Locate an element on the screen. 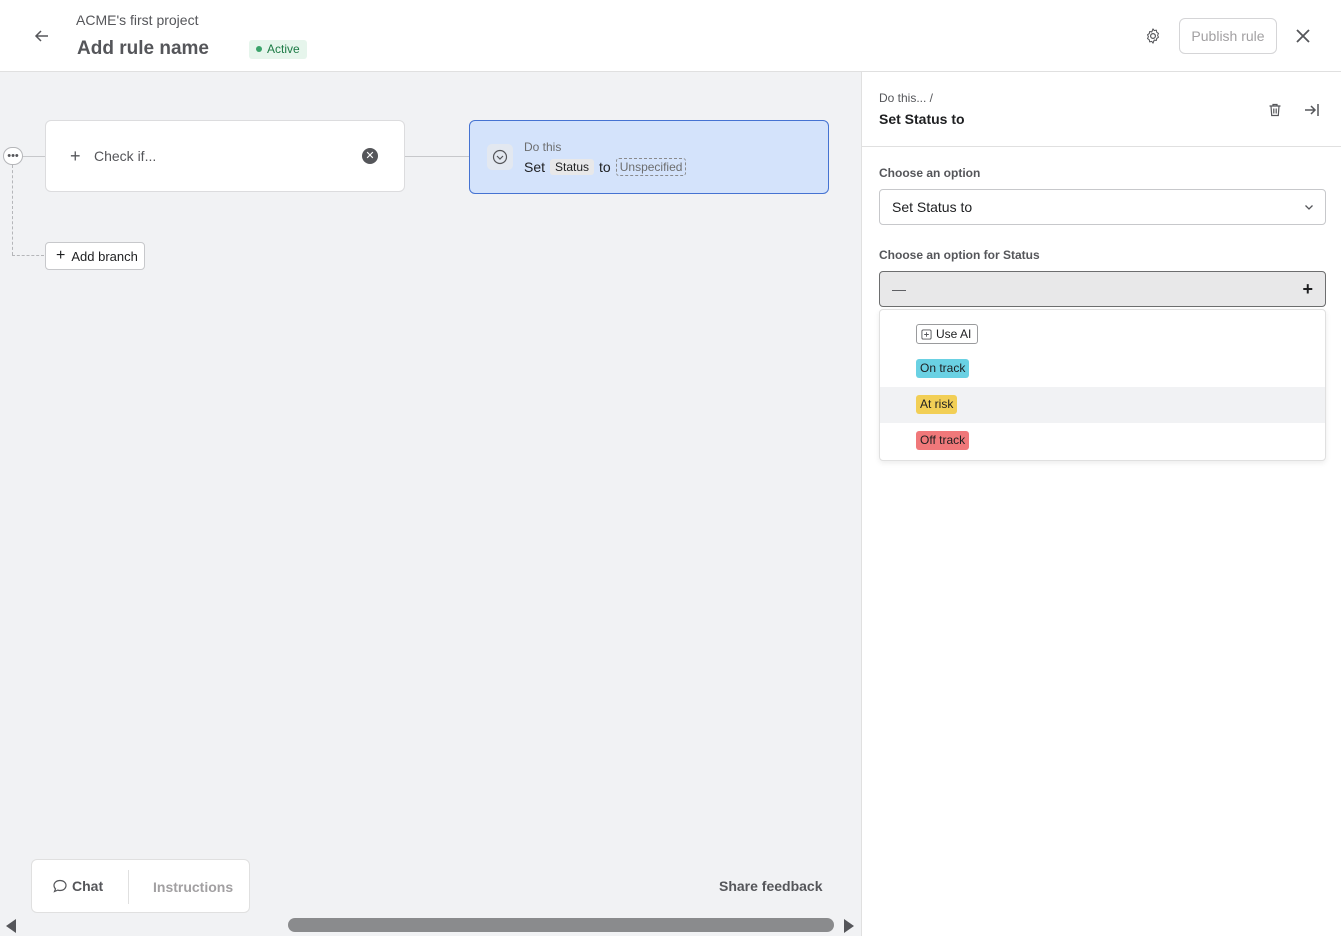 This screenshot has height=936, width=1341. publish-rule-button: Publish rule is located at coordinates (1228, 36).